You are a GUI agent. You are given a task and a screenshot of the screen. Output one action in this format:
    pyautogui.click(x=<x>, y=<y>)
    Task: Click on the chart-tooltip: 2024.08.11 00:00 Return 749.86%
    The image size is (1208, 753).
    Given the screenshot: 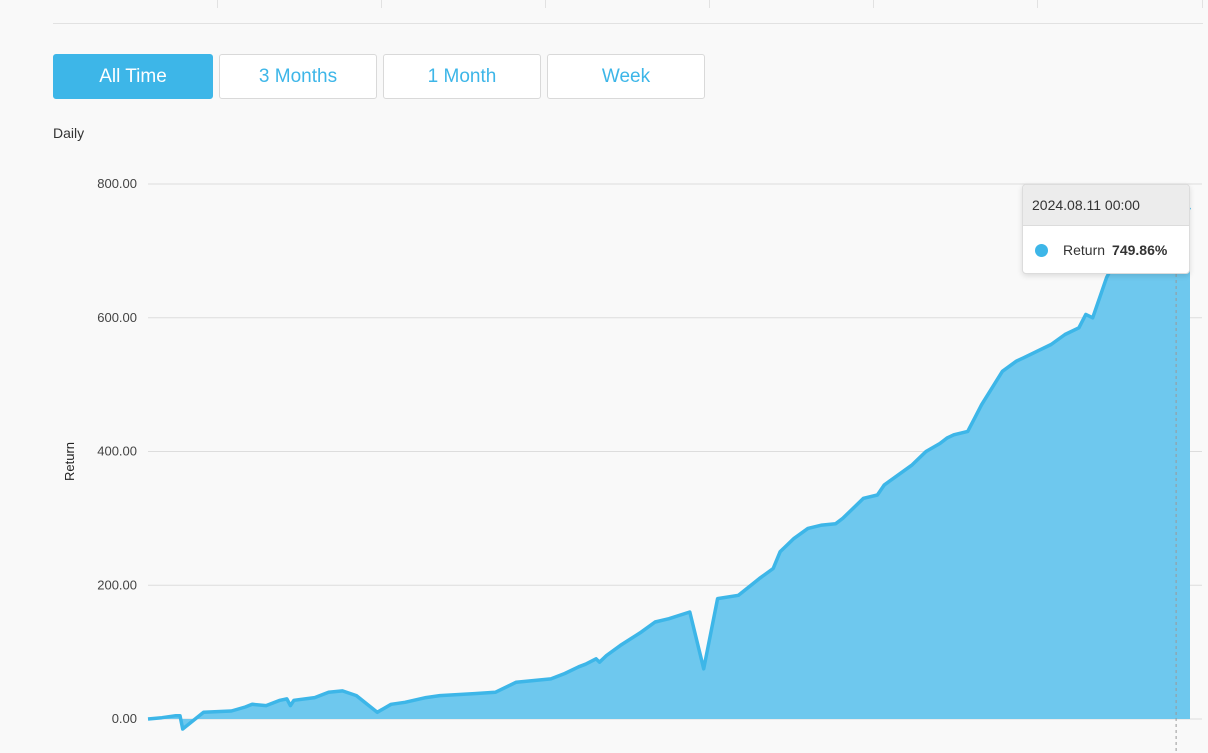 What is the action you would take?
    pyautogui.click(x=1106, y=229)
    